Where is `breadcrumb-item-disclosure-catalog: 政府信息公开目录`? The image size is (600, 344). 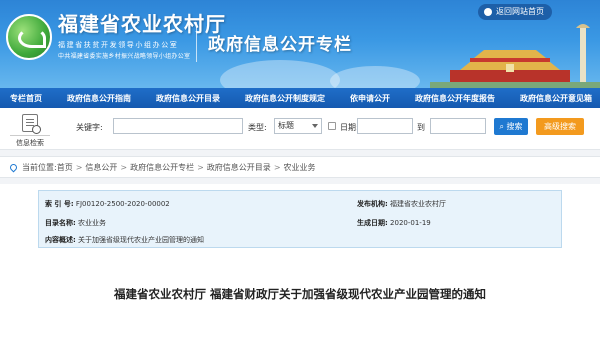 breadcrumb-item-disclosure-catalog: 政府信息公开目录 is located at coordinates (239, 167).